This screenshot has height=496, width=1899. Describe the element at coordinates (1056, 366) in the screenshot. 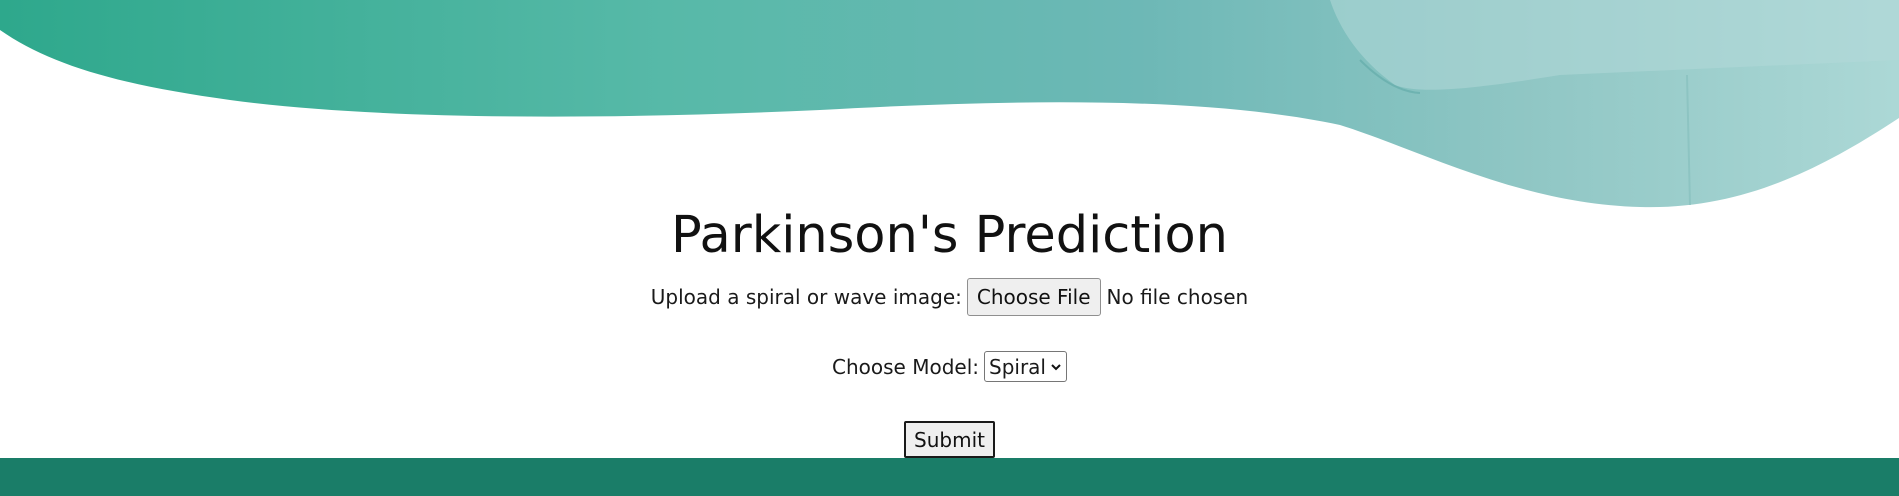

I see `chevron-down-icon` at that location.